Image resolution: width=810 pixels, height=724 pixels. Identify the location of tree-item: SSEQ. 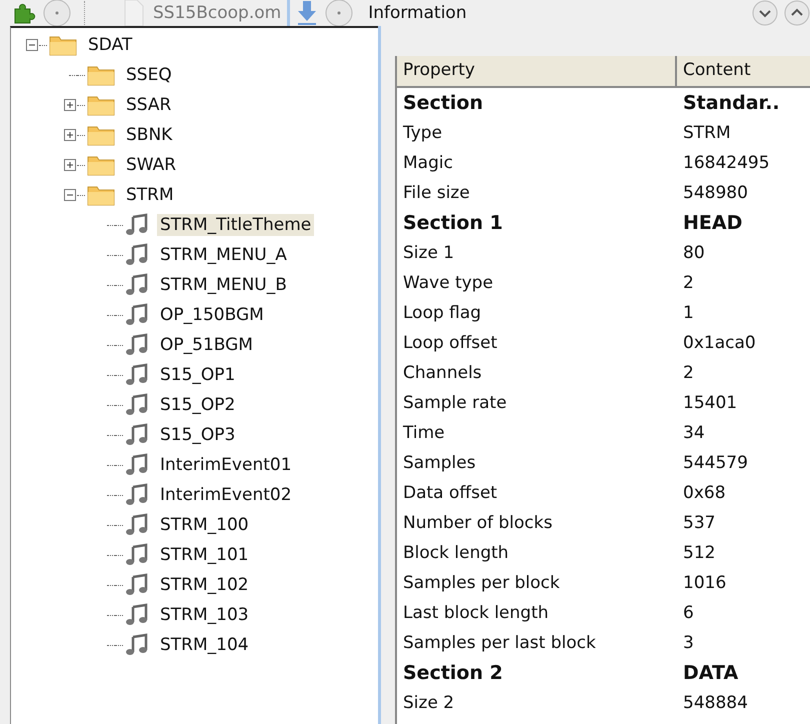
(149, 75).